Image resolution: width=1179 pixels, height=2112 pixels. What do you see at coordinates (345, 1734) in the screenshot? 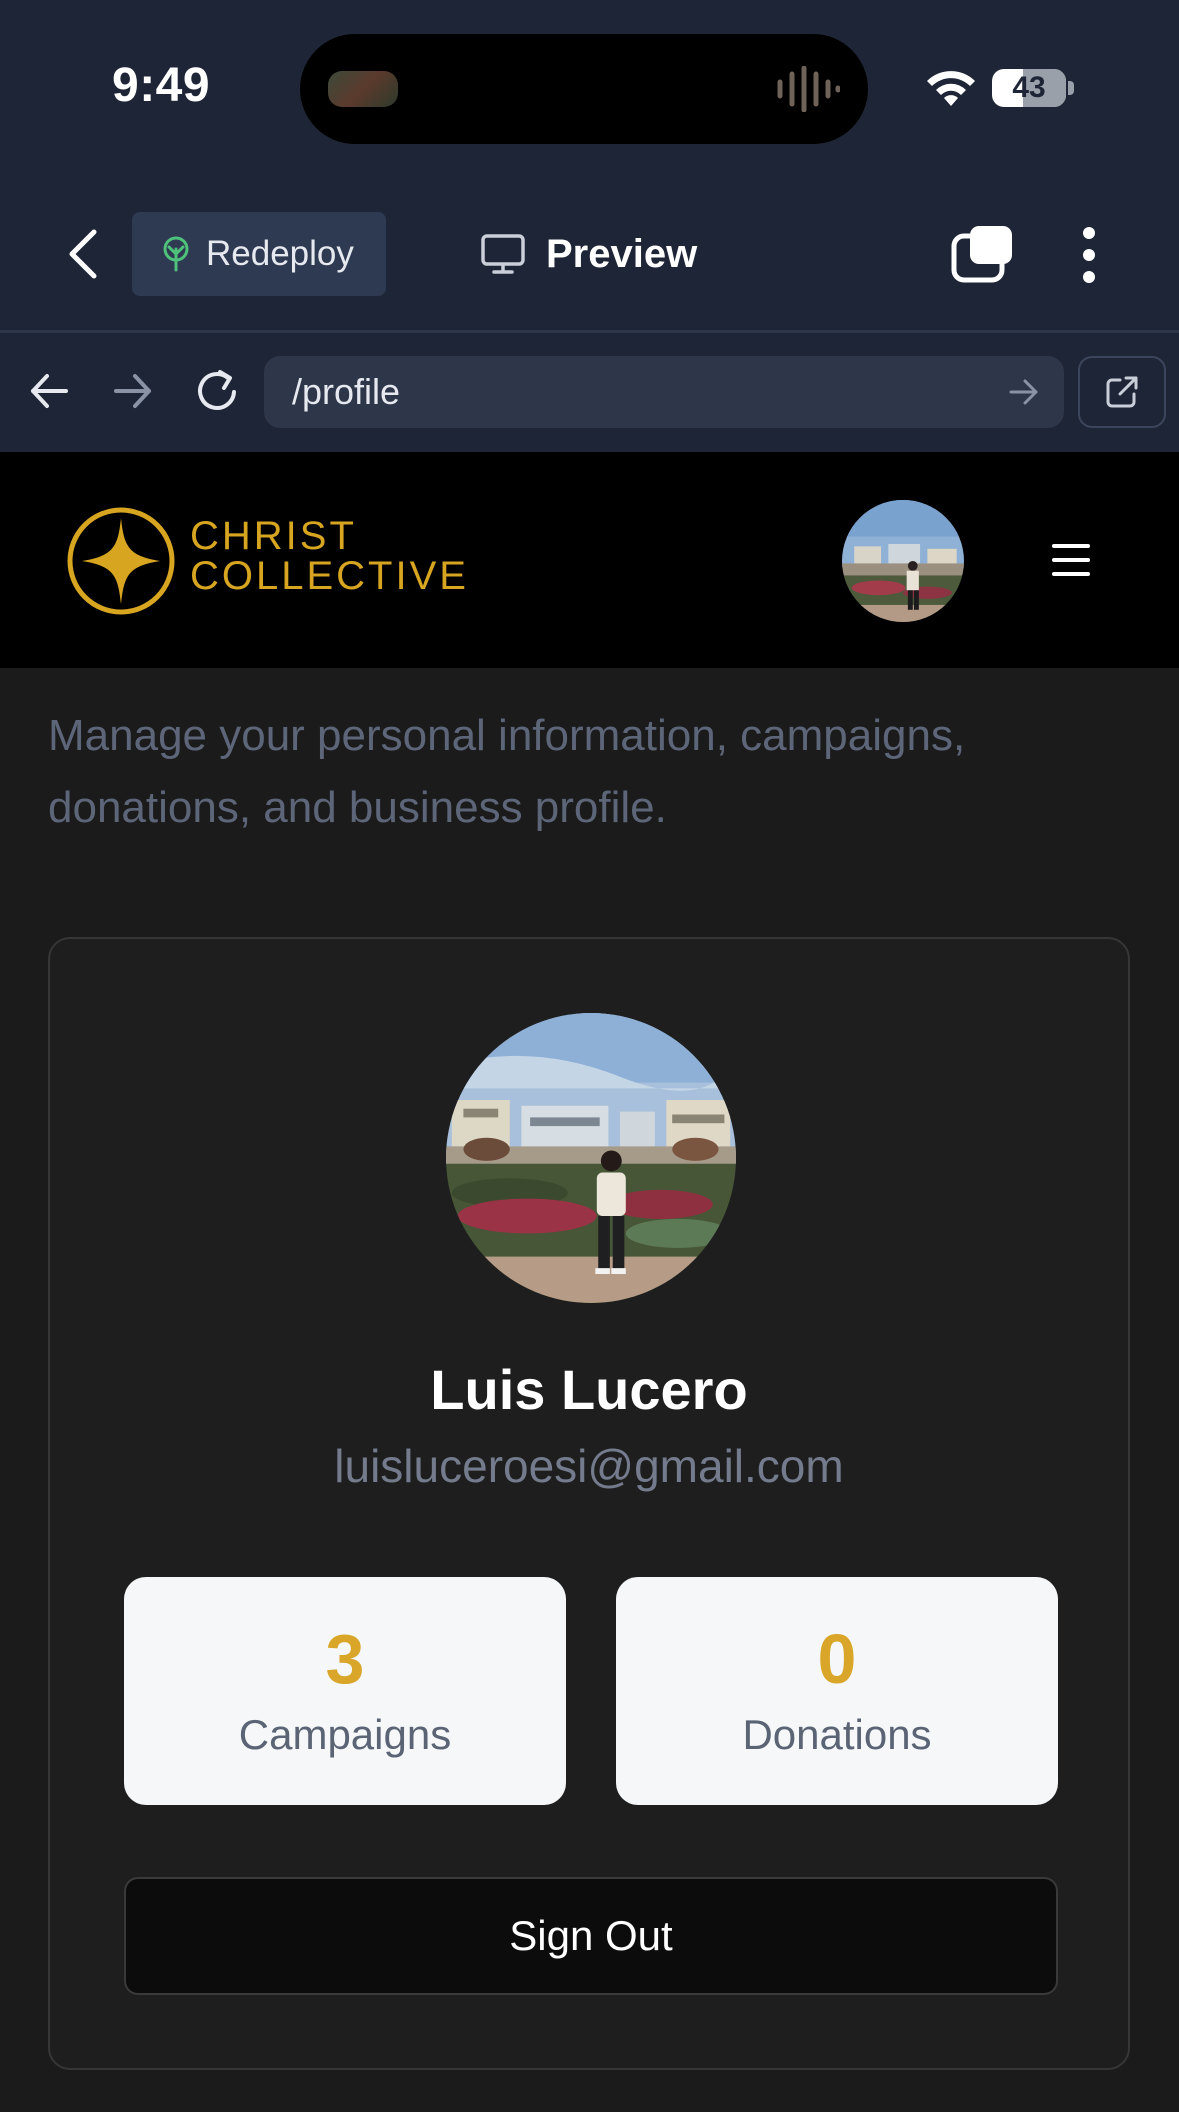
I see `campaigns-label: Campaigns` at bounding box center [345, 1734].